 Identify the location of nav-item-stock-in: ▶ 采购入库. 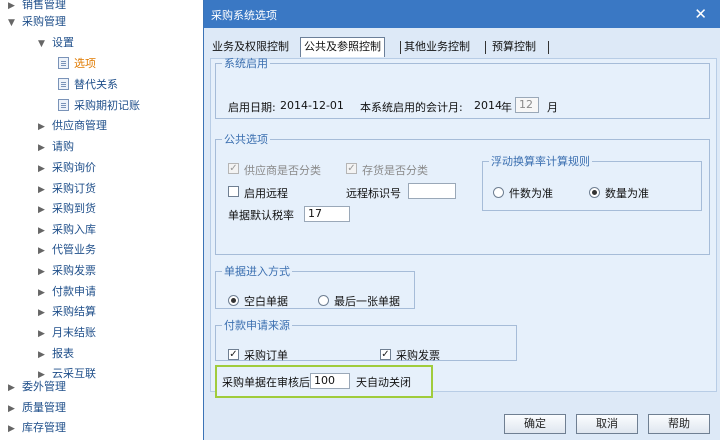
(67, 230).